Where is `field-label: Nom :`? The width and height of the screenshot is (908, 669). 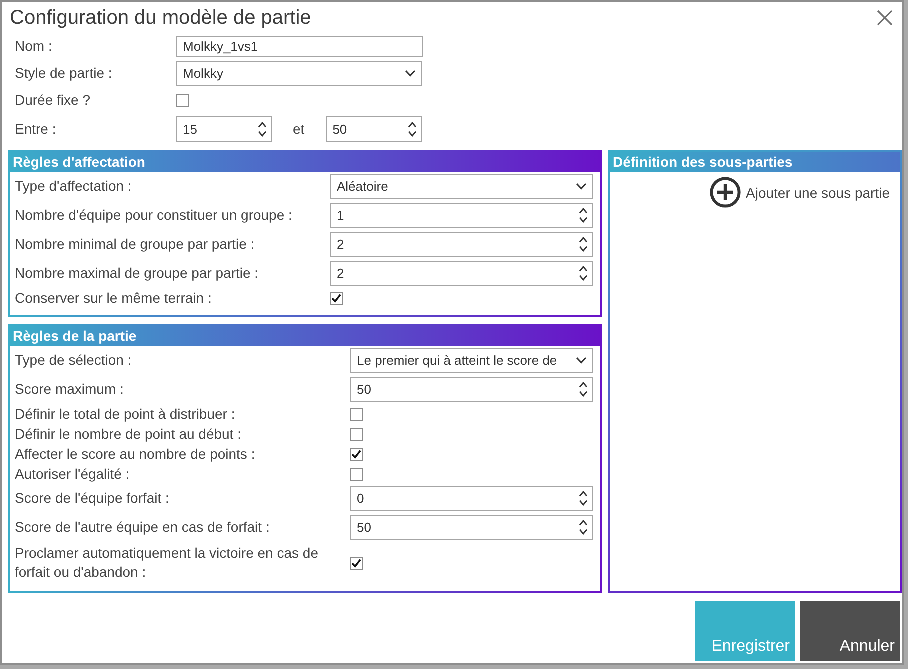
field-label: Nom : is located at coordinates (34, 46).